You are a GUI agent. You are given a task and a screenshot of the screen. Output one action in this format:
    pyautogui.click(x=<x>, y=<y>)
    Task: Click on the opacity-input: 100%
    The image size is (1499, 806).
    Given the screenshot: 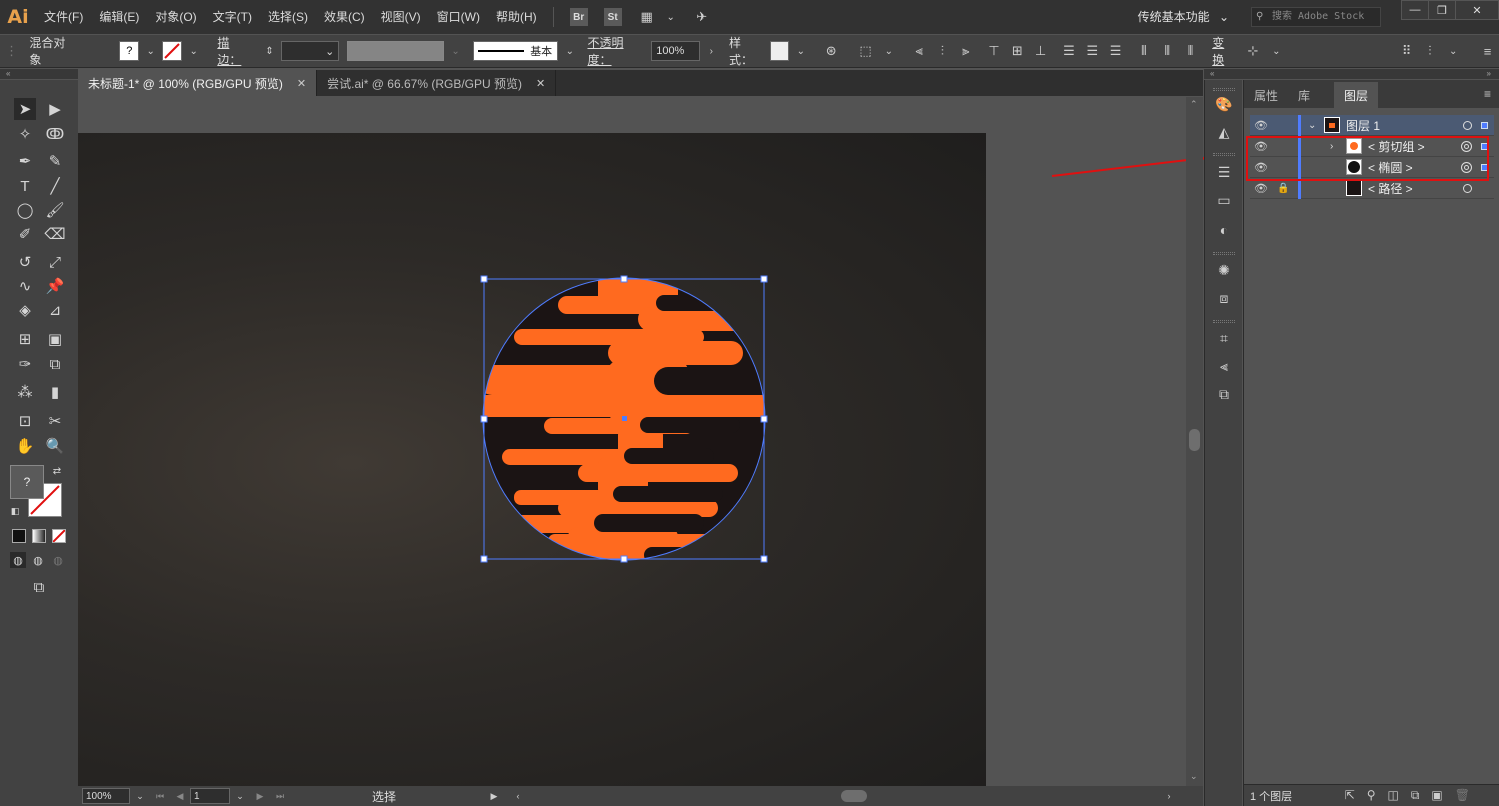 What is the action you would take?
    pyautogui.click(x=675, y=51)
    